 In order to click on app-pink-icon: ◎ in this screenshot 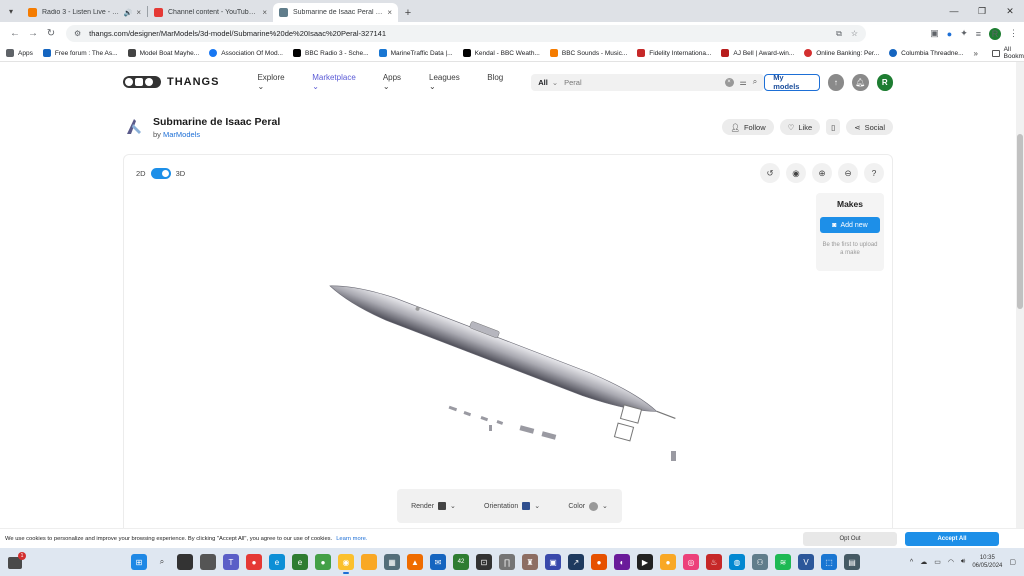, I will do `click(691, 562)`.